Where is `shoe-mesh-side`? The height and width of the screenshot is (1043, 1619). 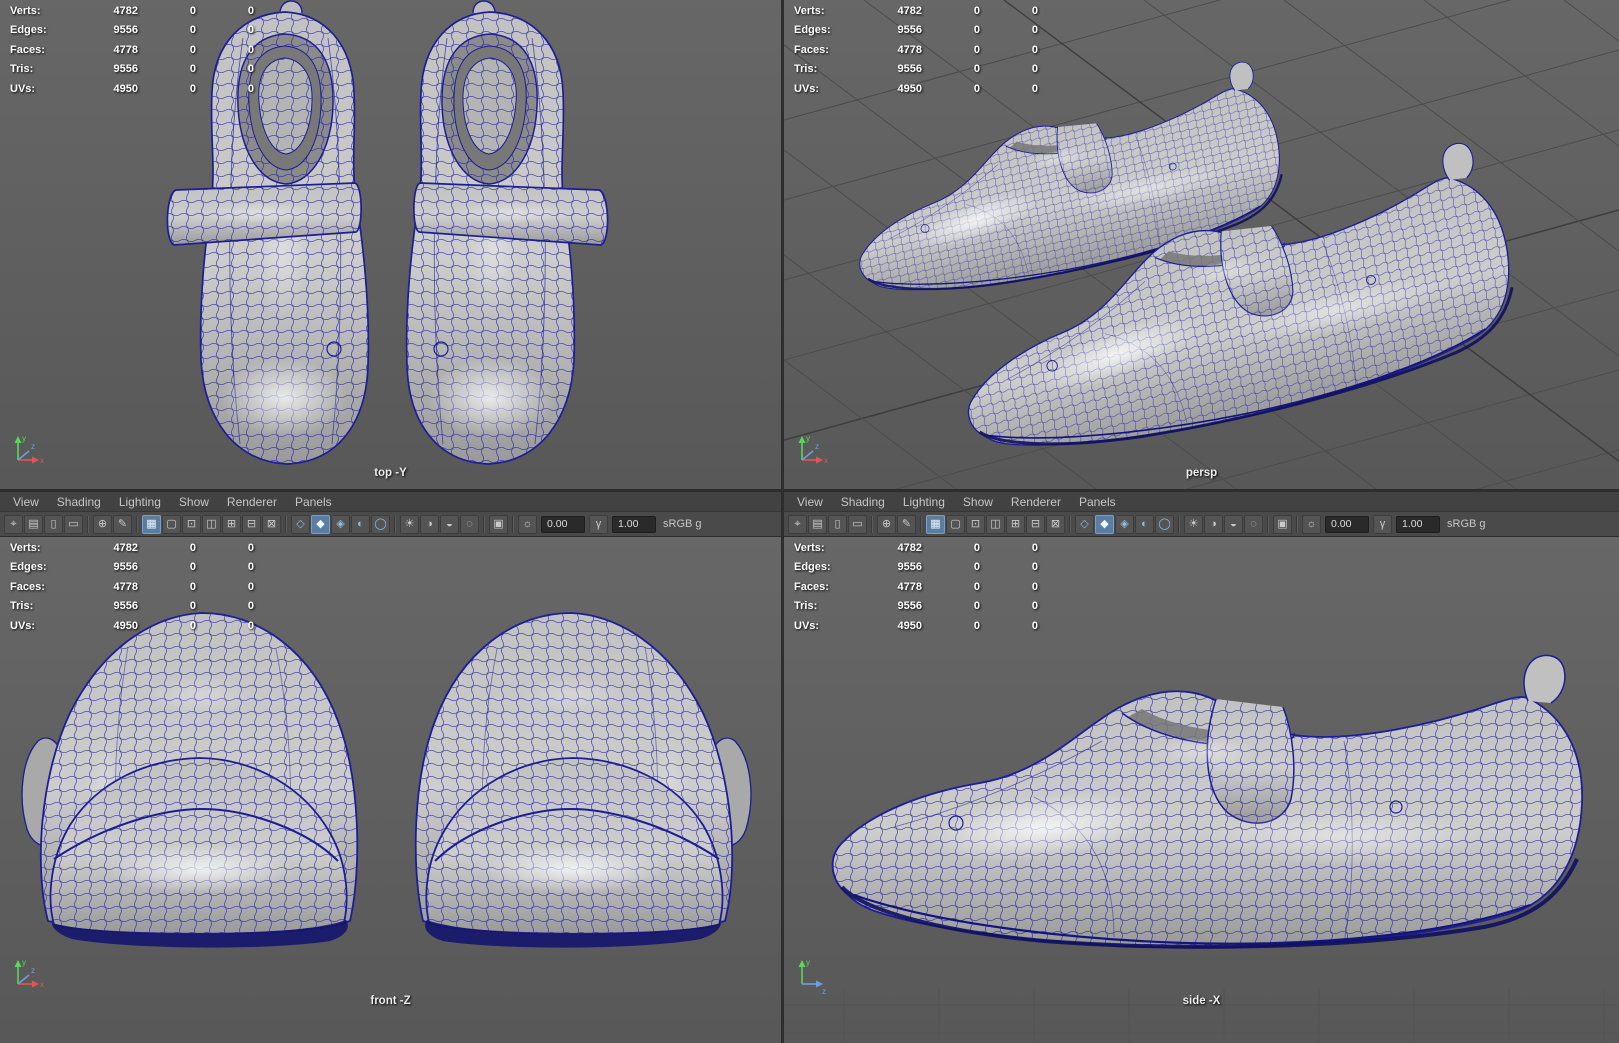
shoe-mesh-side is located at coordinates (1207, 801).